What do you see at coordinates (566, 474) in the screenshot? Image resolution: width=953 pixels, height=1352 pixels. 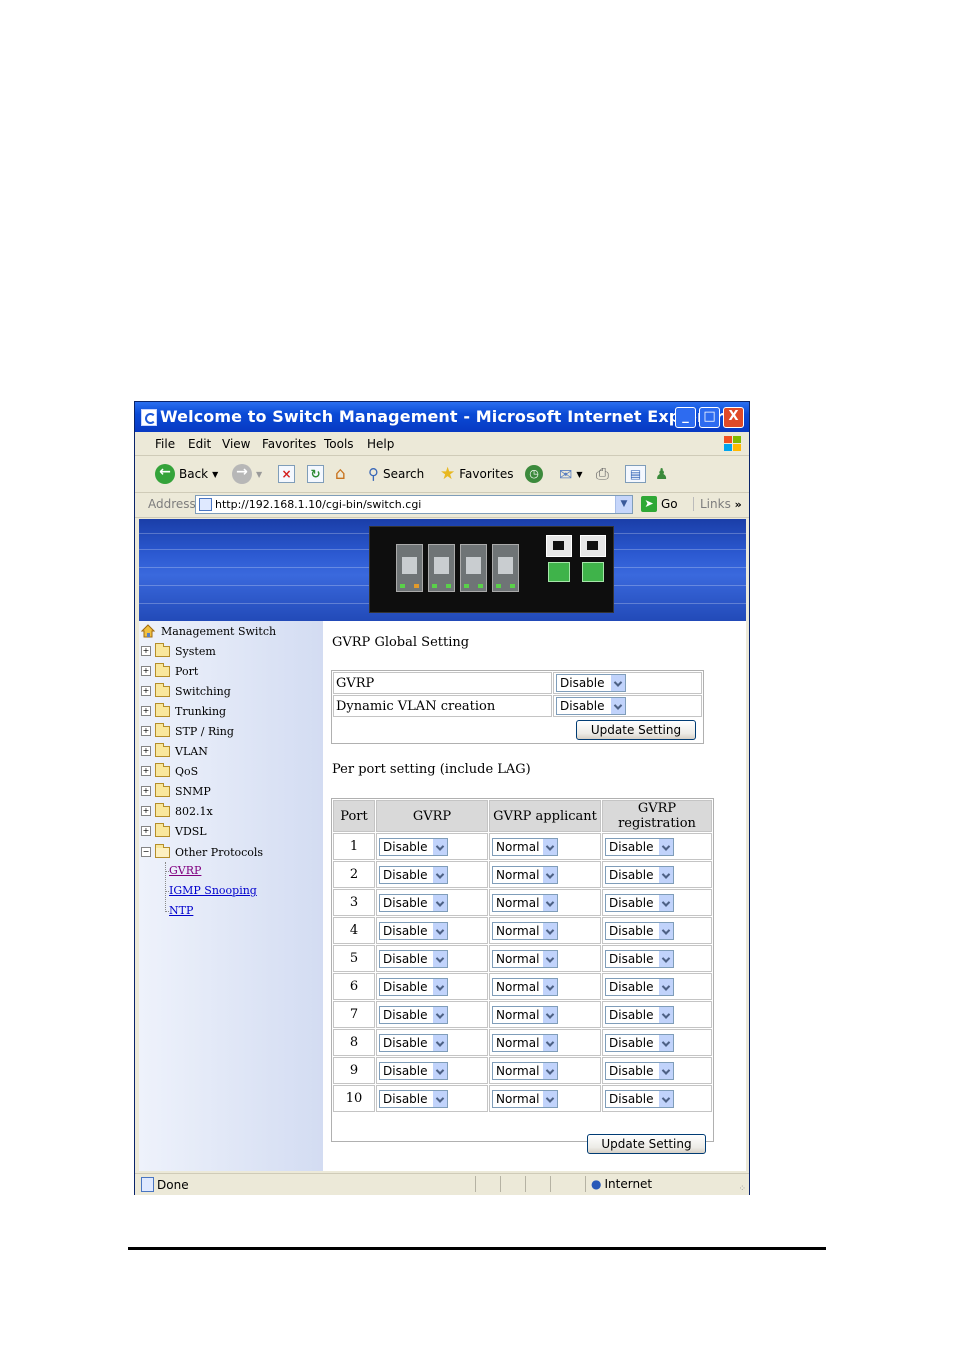 I see `mail-icon: ✉` at bounding box center [566, 474].